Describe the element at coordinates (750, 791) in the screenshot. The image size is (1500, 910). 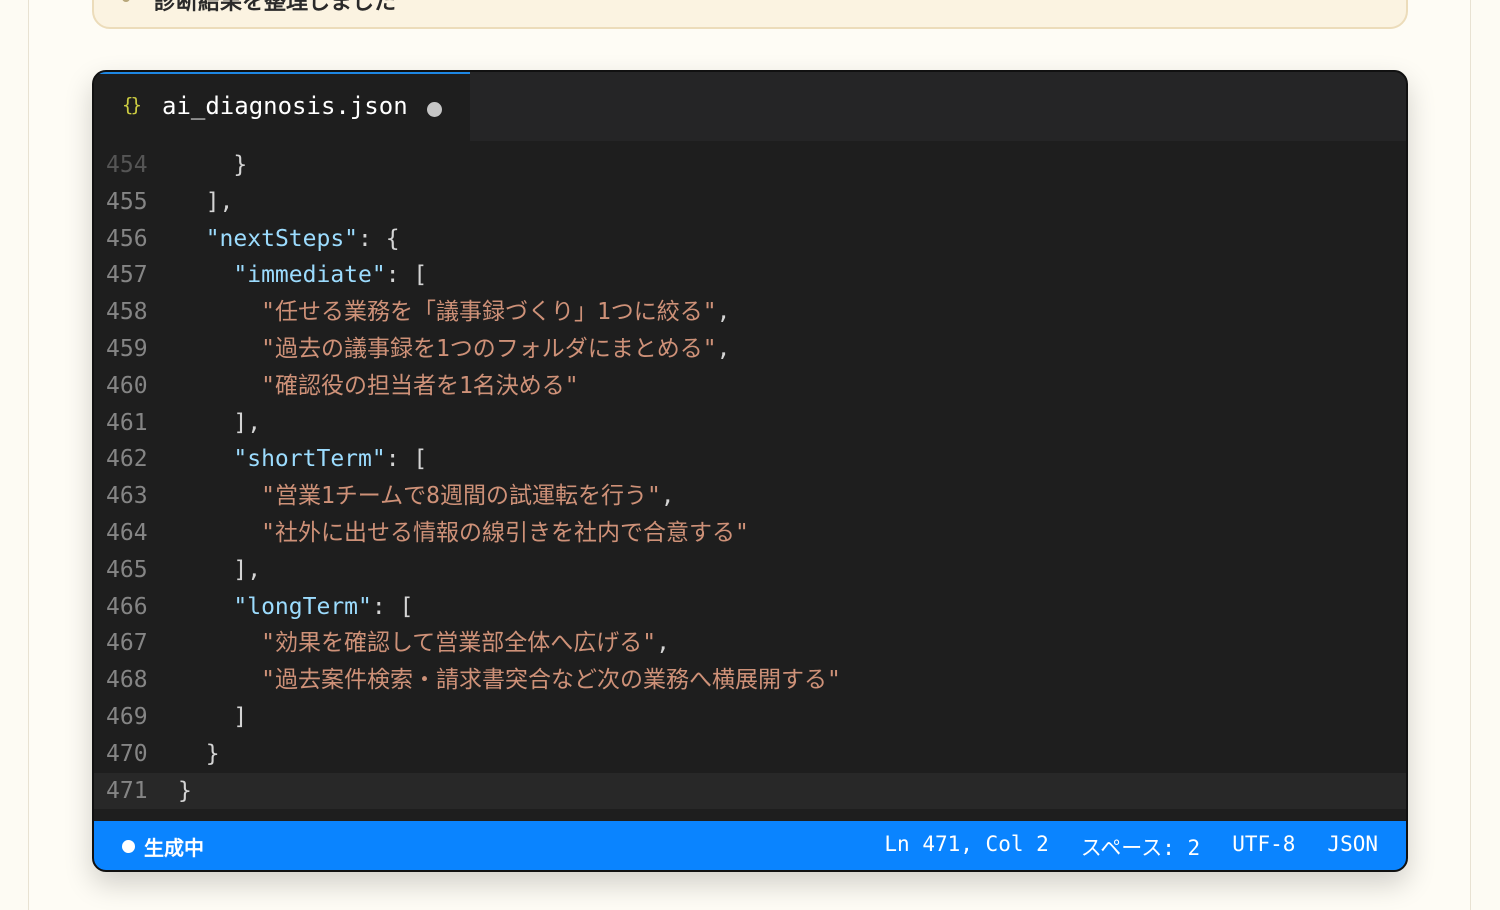
I see `code-line: 471}` at that location.